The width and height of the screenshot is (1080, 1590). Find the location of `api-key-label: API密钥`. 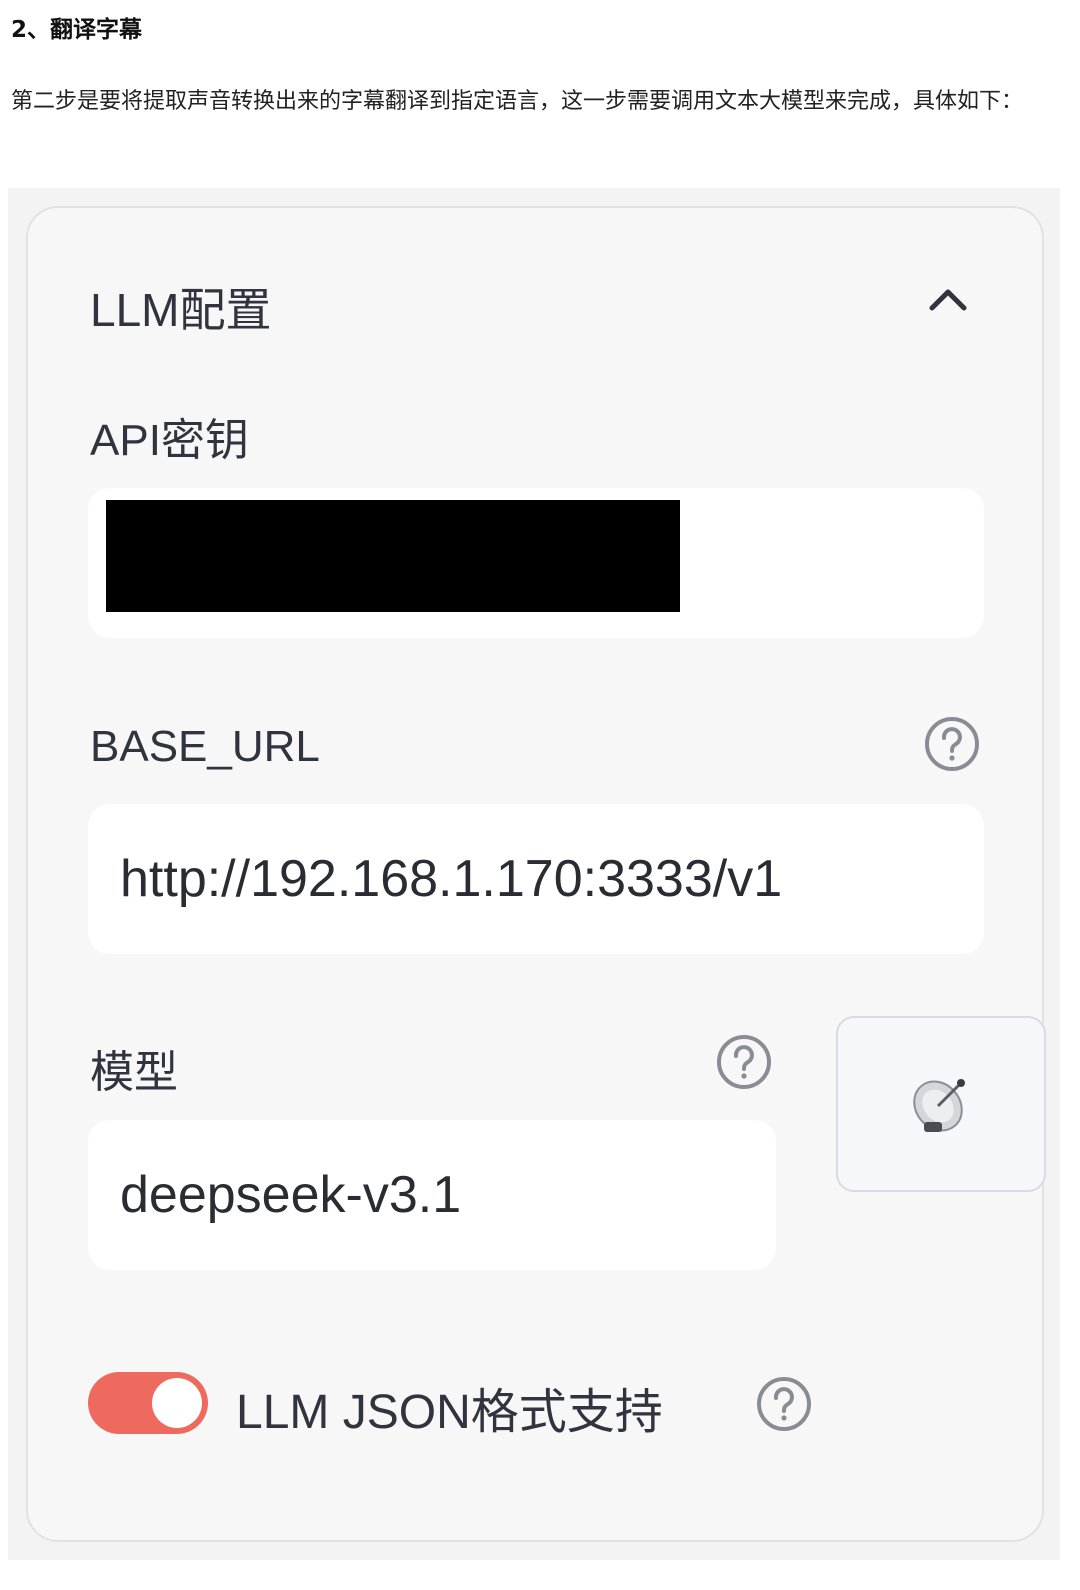

api-key-label: API密钥 is located at coordinates (169, 440).